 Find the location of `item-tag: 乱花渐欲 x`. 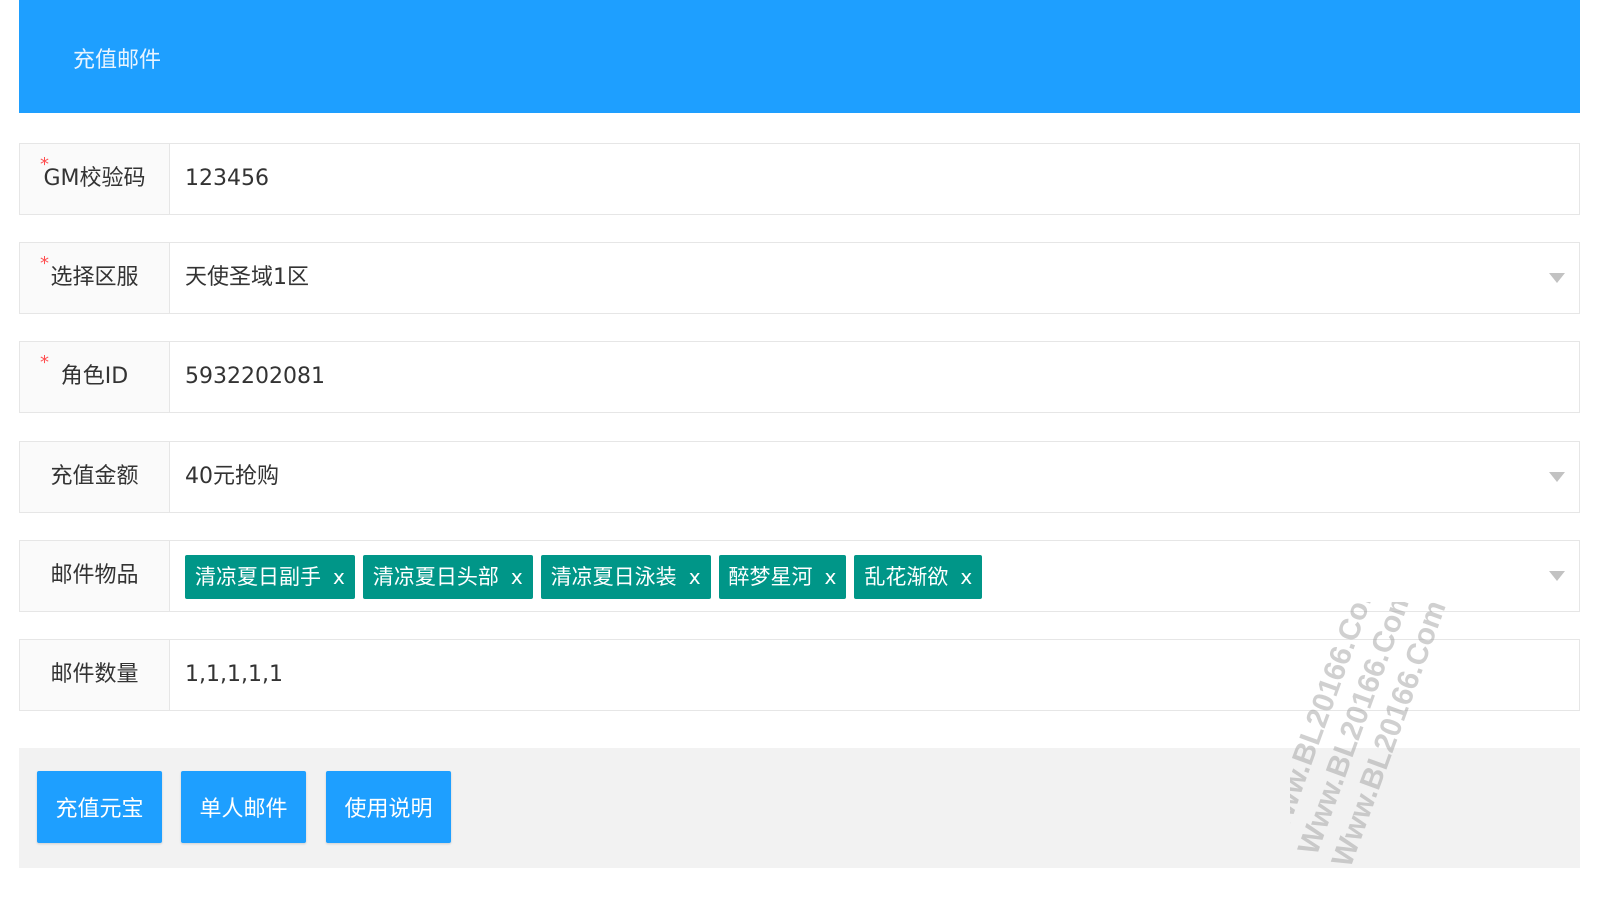

item-tag: 乱花渐欲 x is located at coordinates (918, 577).